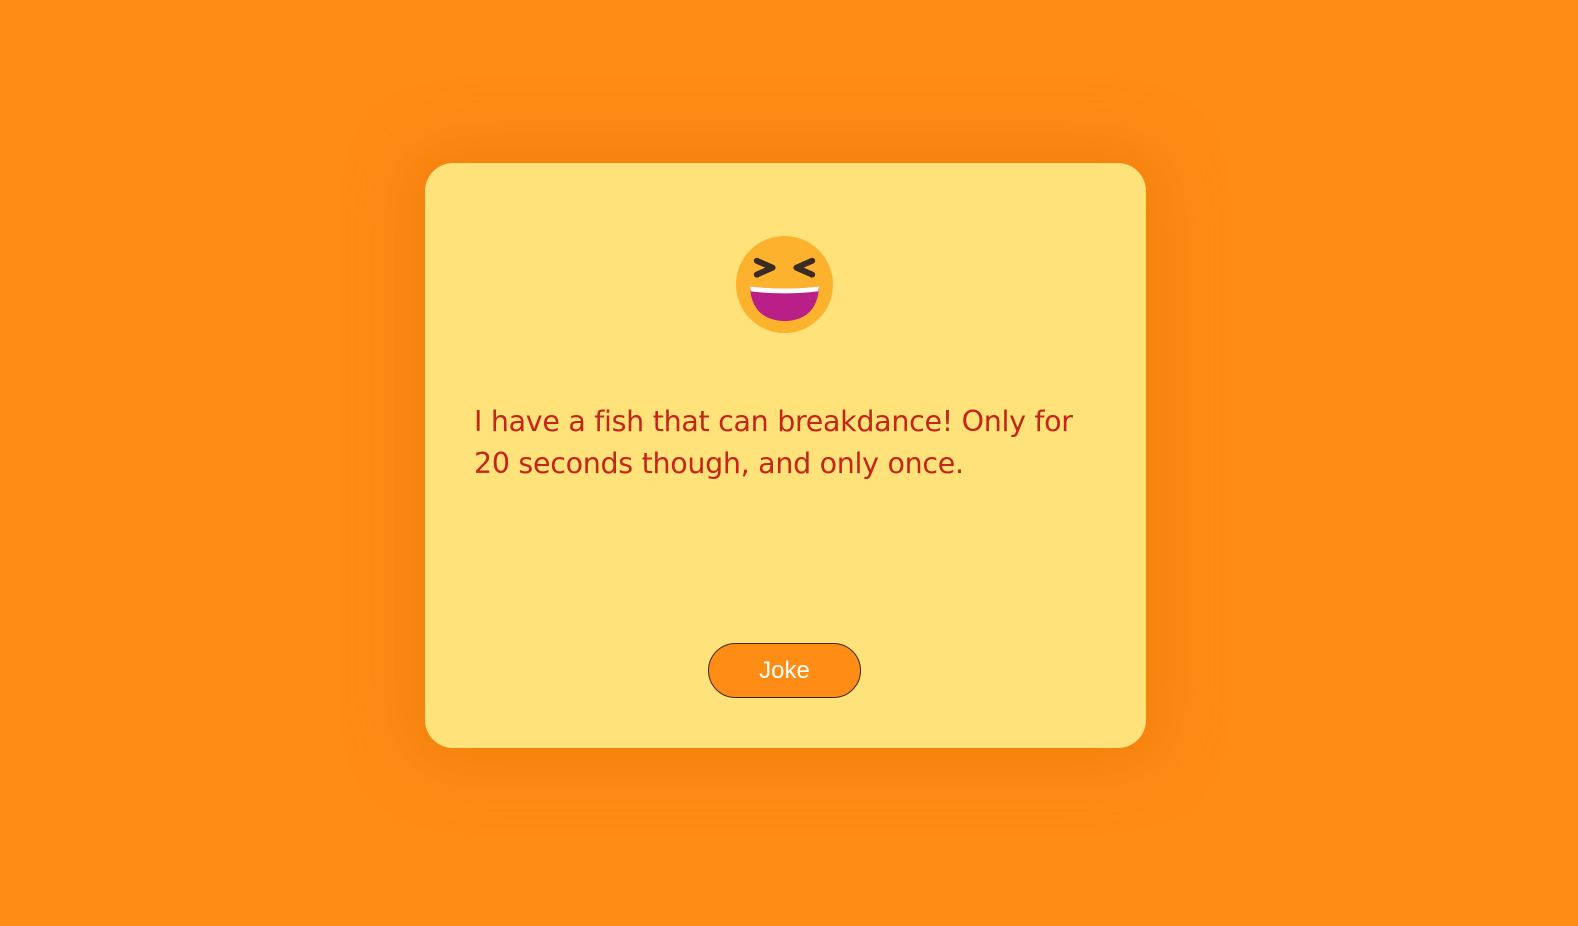  What do you see at coordinates (784, 284) in the screenshot?
I see `grinning-squinting-face-icon` at bounding box center [784, 284].